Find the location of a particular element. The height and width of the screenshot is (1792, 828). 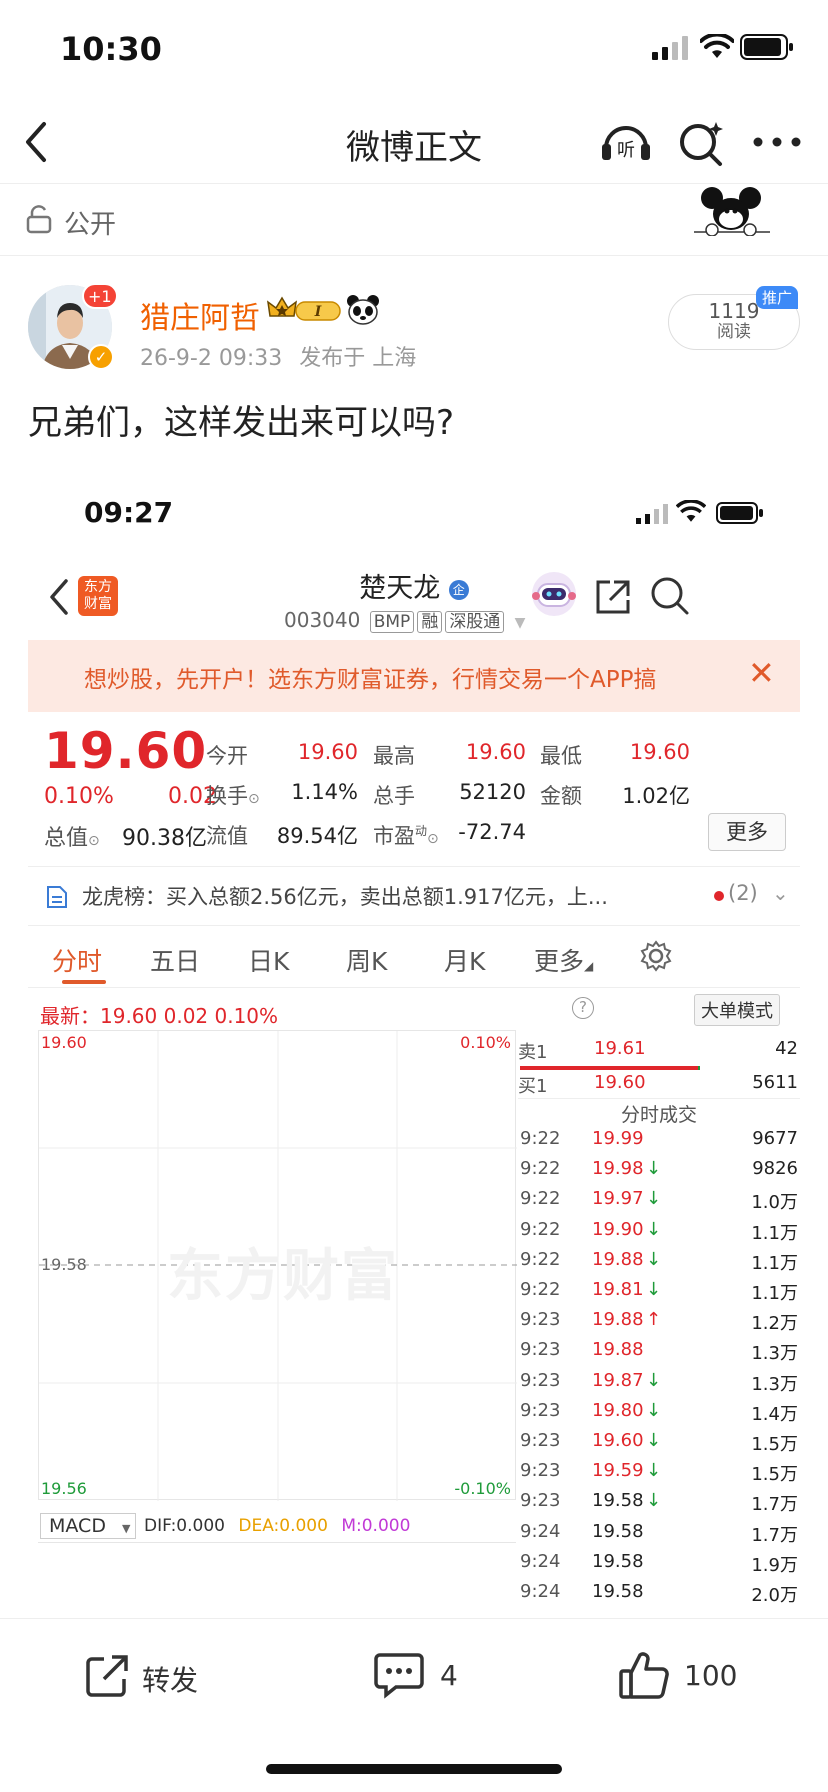

search-icon is located at coordinates (702, 142).